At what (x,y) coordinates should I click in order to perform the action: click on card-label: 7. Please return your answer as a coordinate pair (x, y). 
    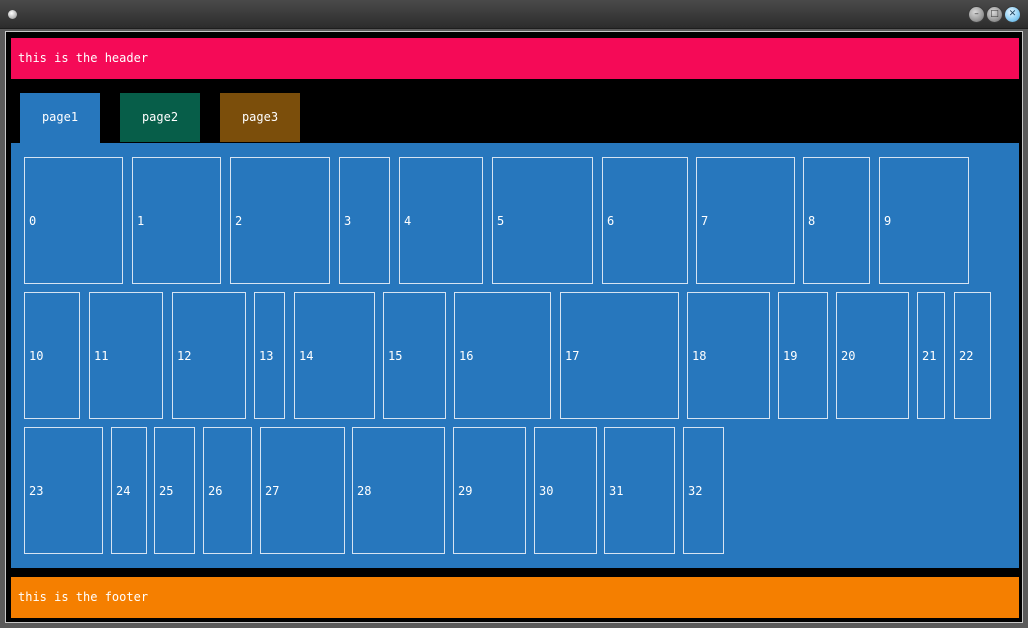
    Looking at the image, I should click on (705, 220).